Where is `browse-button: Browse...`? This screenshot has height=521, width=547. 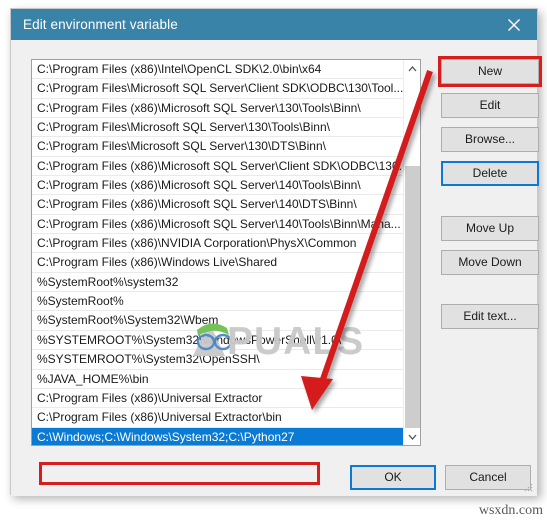
browse-button: Browse... is located at coordinates (490, 139).